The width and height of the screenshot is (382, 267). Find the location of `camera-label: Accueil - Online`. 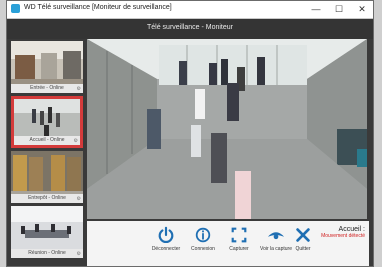

camera-label: Accueil - Online is located at coordinates (47, 140).